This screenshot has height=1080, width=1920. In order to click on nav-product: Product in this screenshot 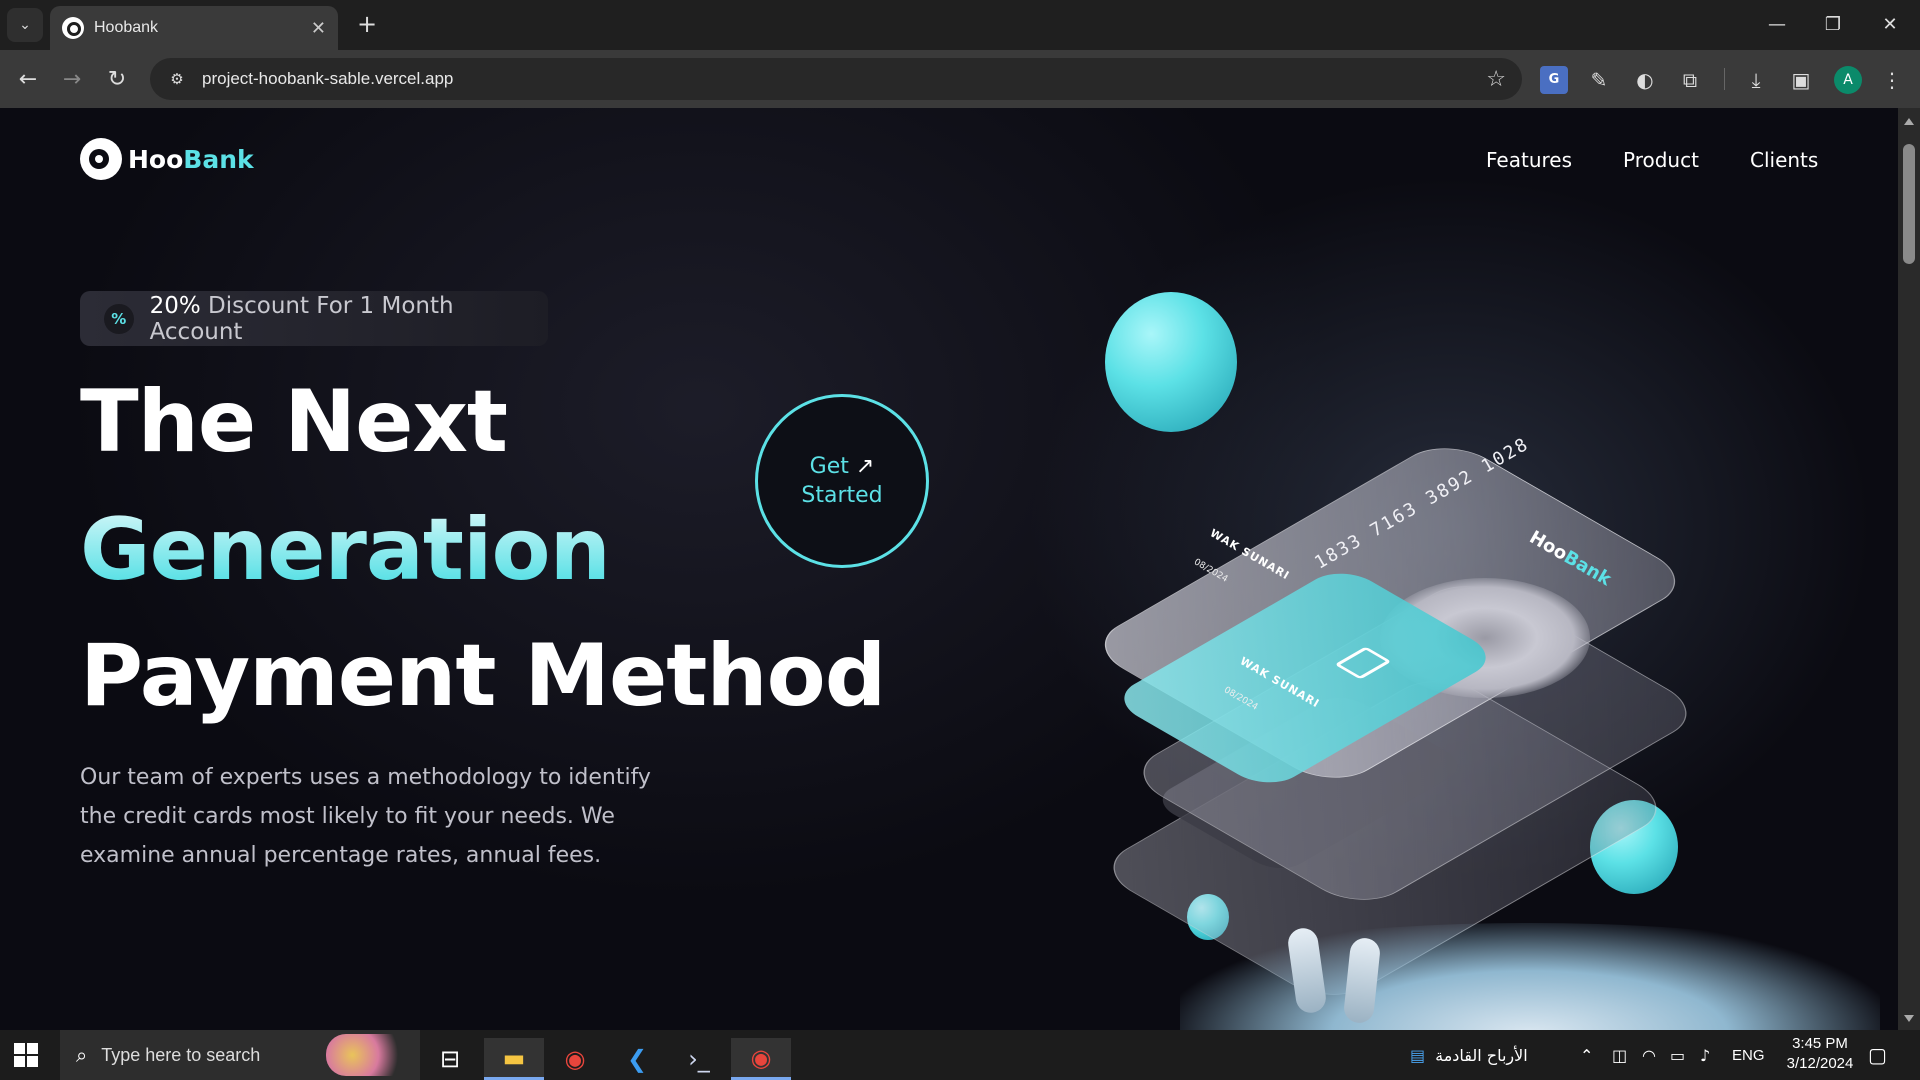, I will do `click(1661, 160)`.